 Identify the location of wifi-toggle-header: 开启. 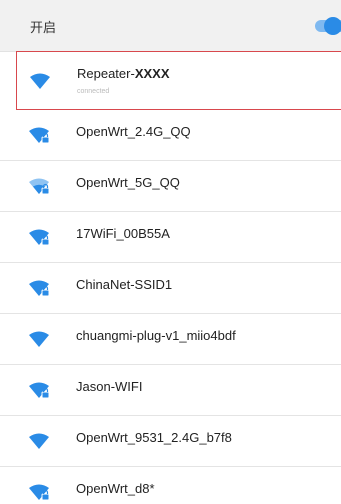
(170, 26).